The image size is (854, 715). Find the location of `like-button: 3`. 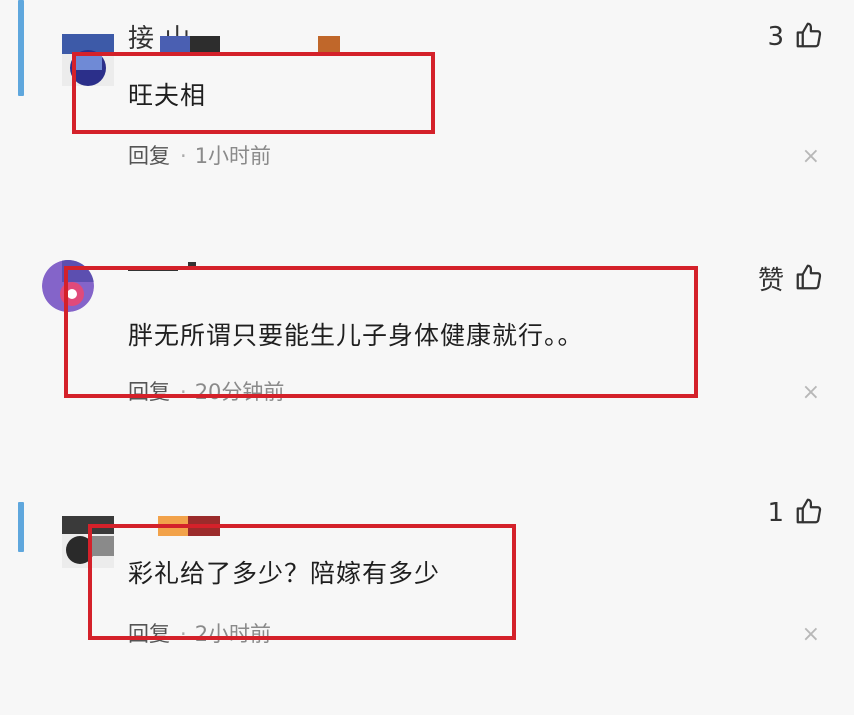

like-button: 3 is located at coordinates (795, 37).